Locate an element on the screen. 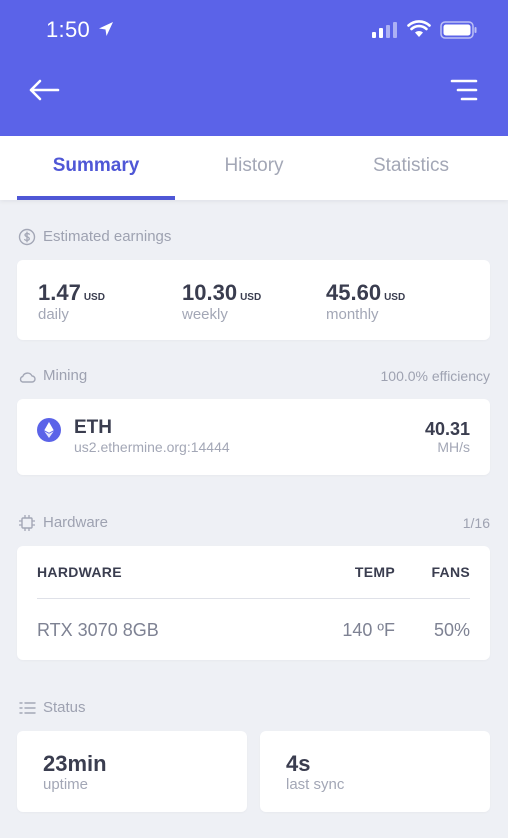 This screenshot has height=838, width=508. hardware-count: 1/16 is located at coordinates (476, 523).